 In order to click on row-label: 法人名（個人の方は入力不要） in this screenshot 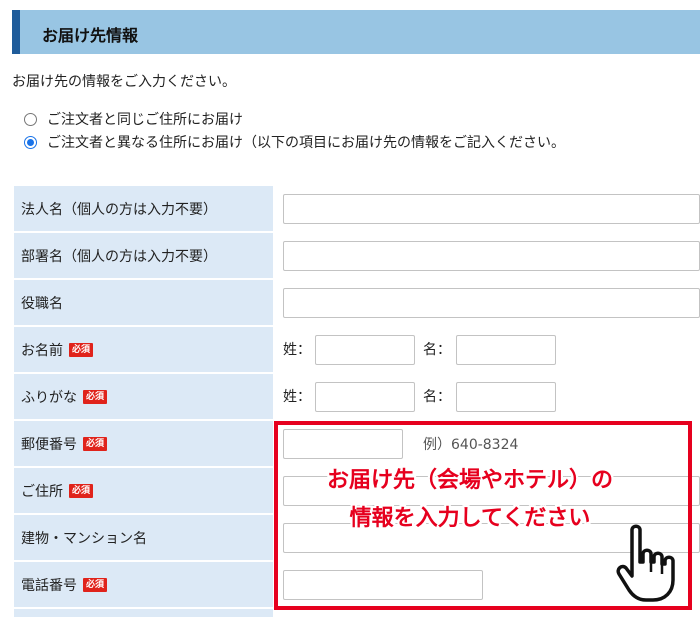, I will do `click(143, 208)`.